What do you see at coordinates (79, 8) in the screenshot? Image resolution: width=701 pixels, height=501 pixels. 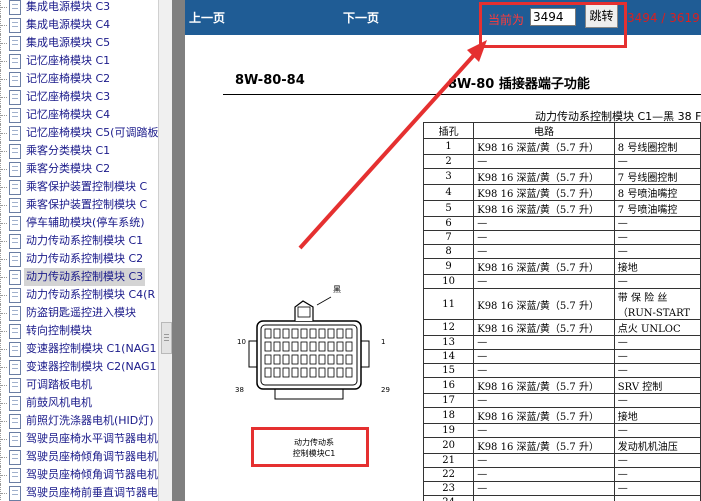 I see `tree-item: 集成电源模块 C3` at bounding box center [79, 8].